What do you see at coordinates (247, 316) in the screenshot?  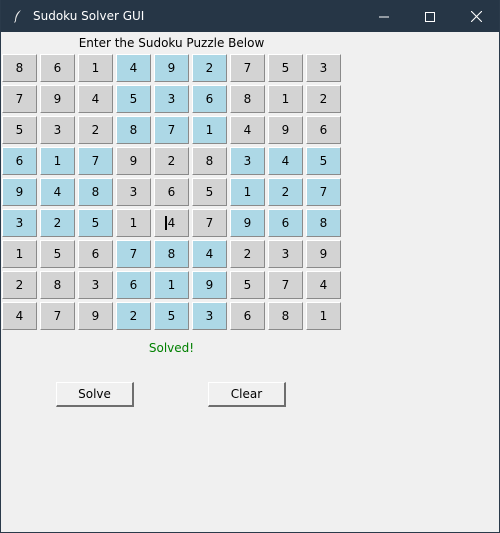 I see `sudoku-cell-r9-c7: 6` at bounding box center [247, 316].